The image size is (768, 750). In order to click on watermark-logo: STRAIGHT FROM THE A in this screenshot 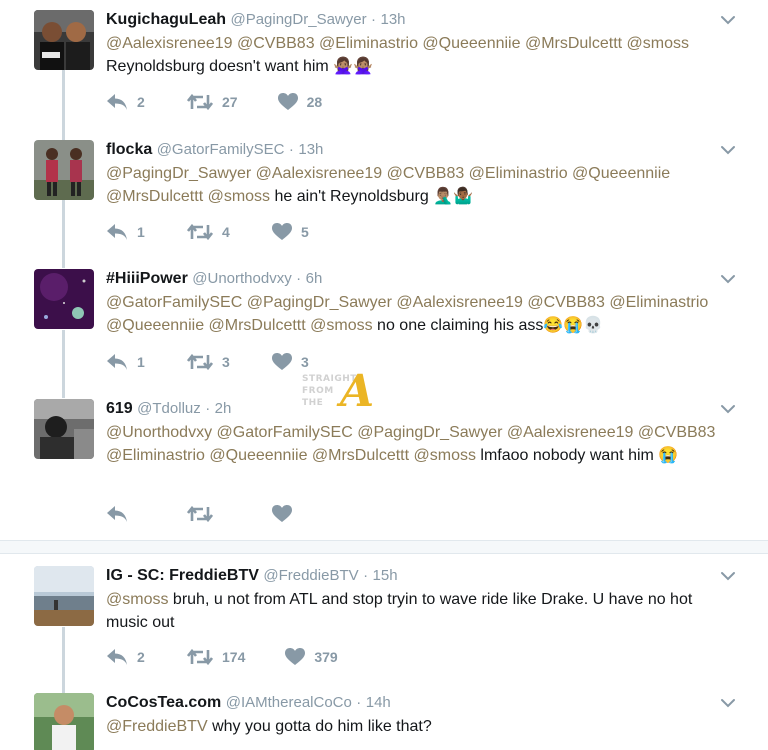, I will do `click(347, 391)`.